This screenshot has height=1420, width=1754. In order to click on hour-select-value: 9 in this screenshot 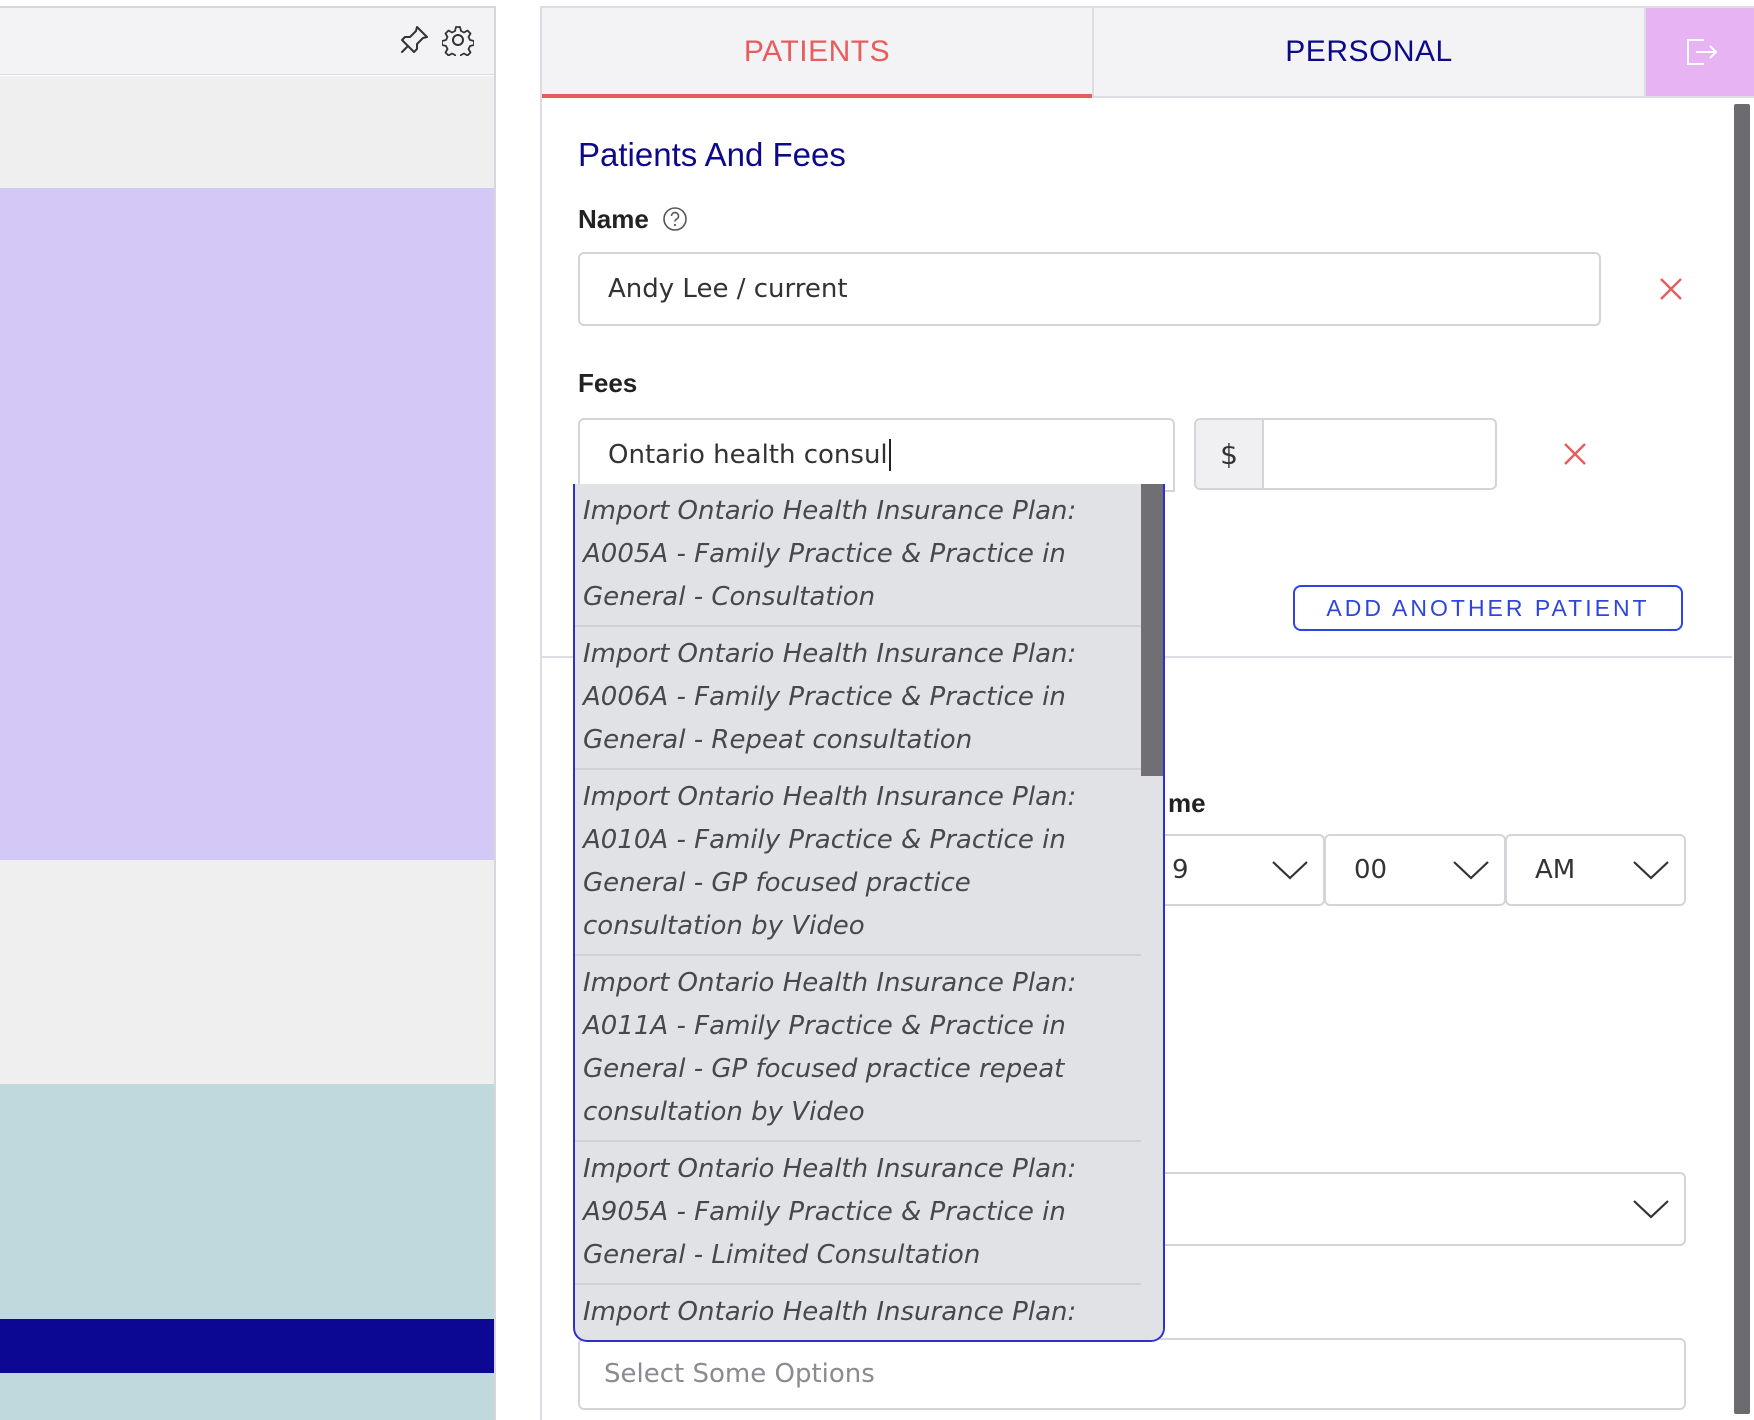, I will do `click(1180, 870)`.